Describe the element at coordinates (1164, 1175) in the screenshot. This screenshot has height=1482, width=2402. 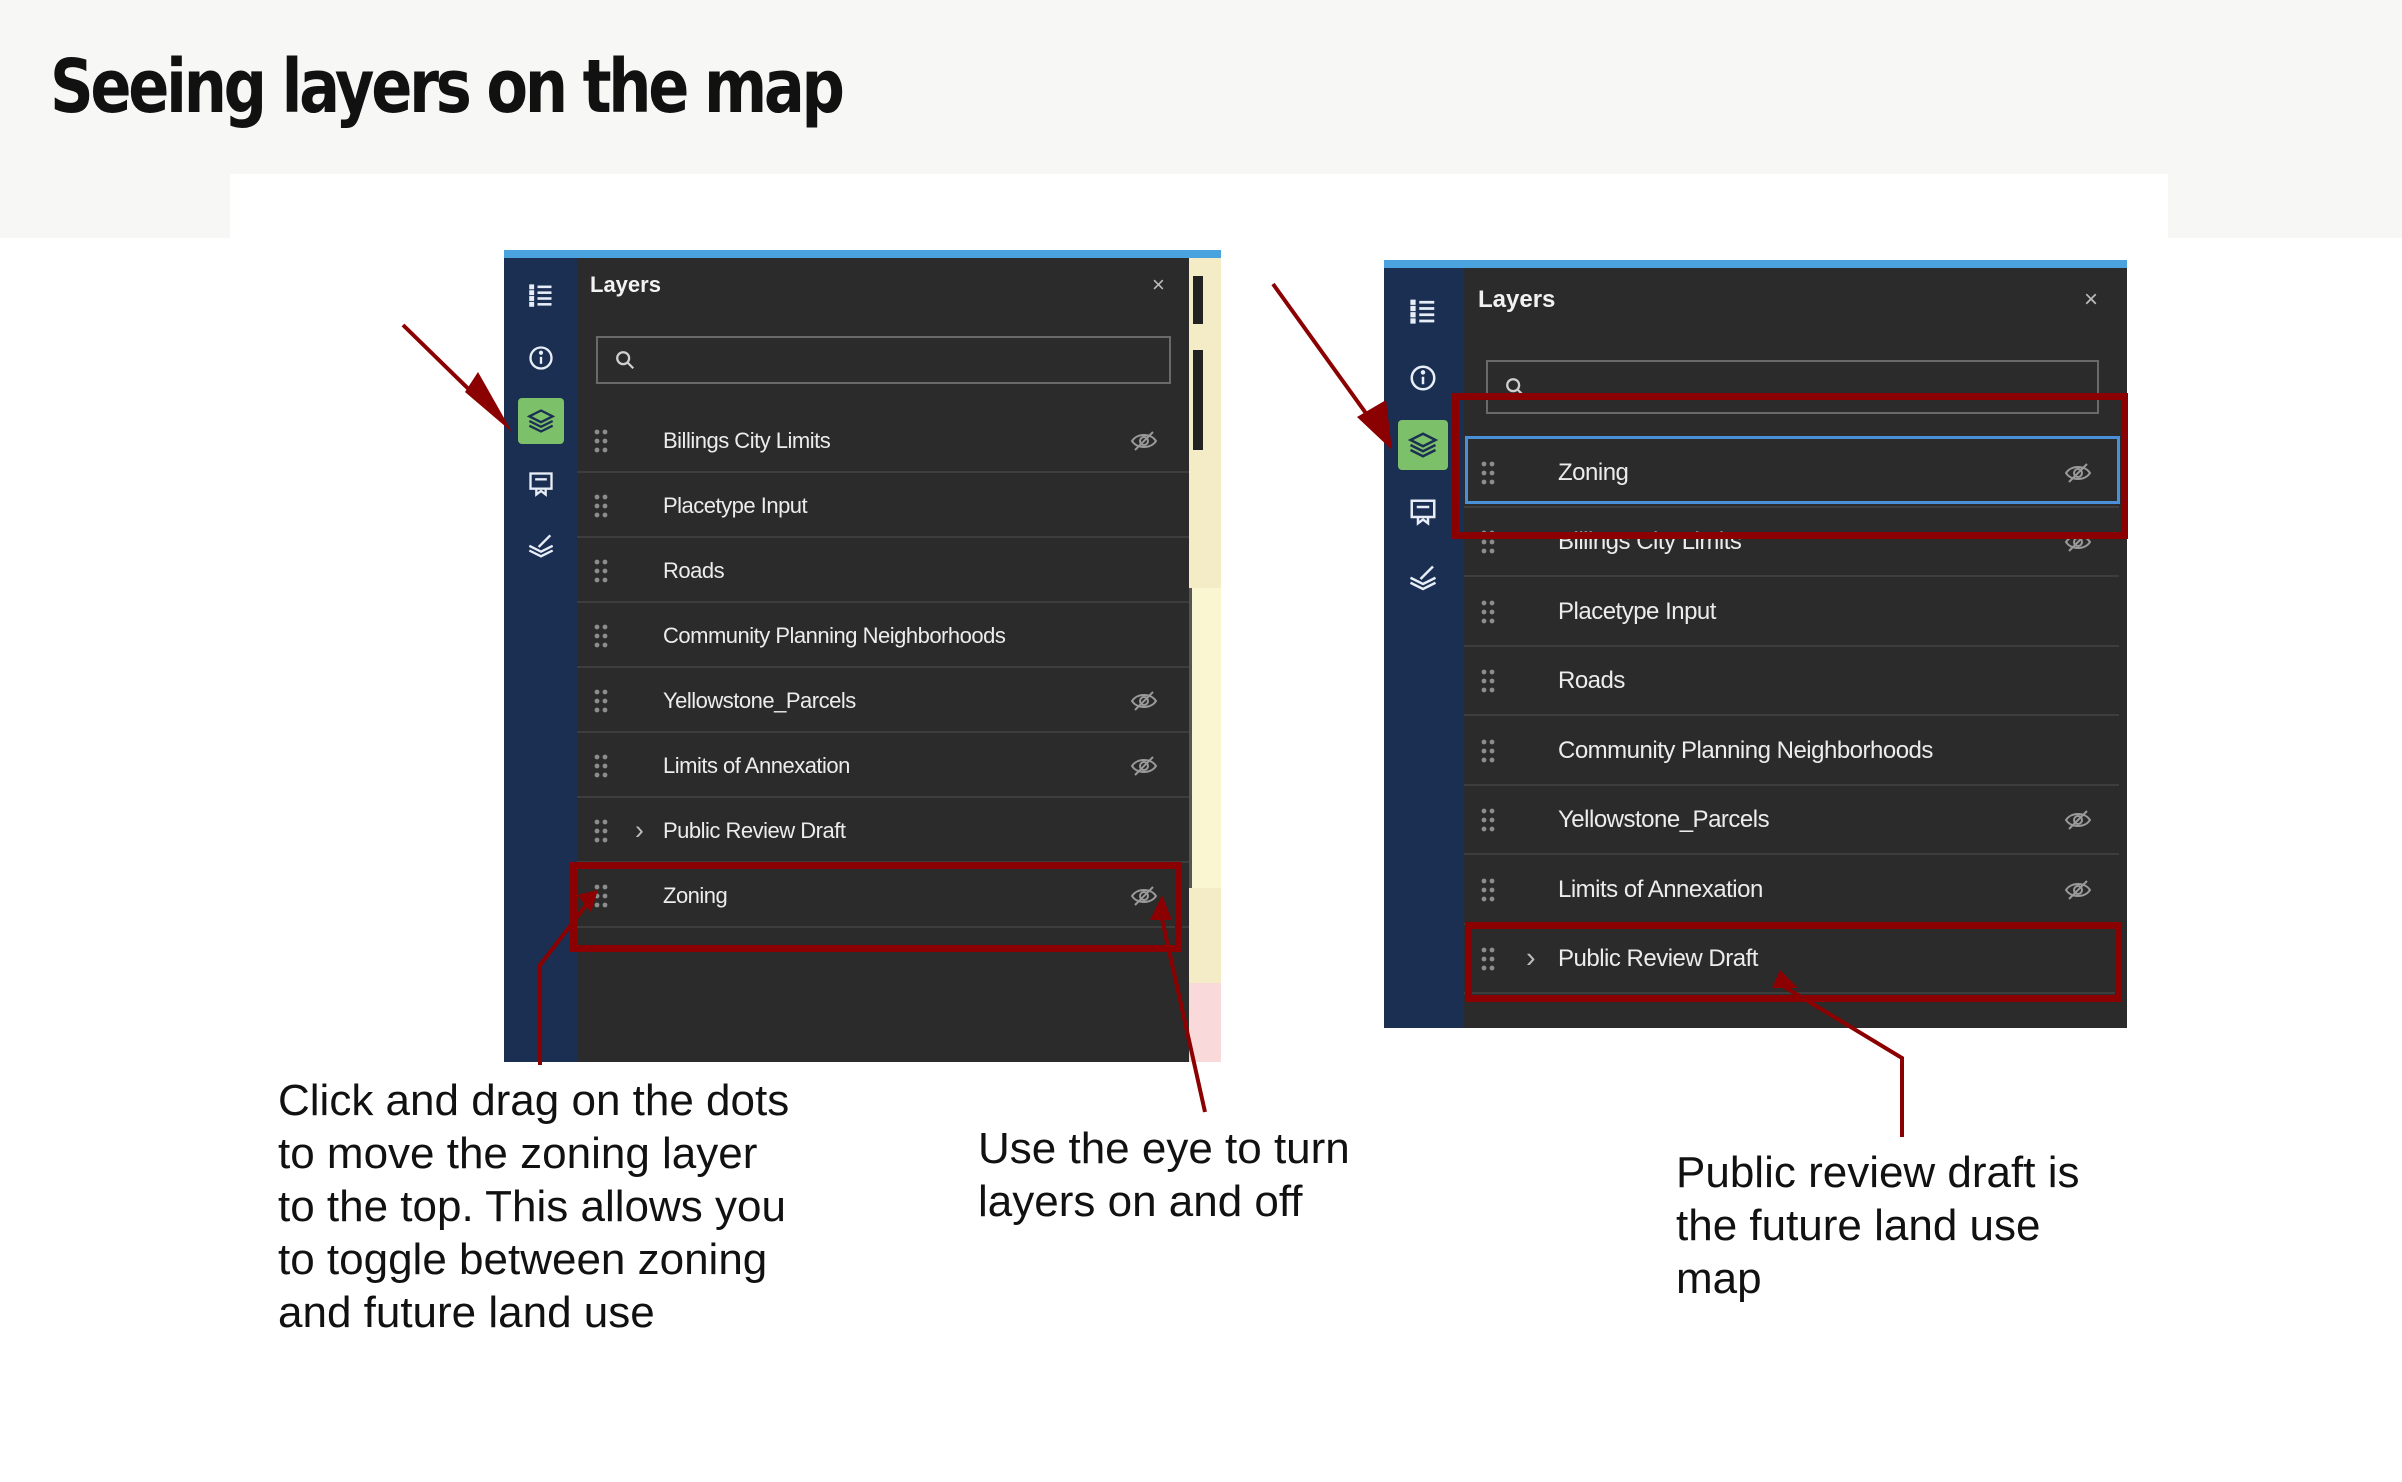
I see `eye-annotation: Use the eye to turn layers on and off` at that location.